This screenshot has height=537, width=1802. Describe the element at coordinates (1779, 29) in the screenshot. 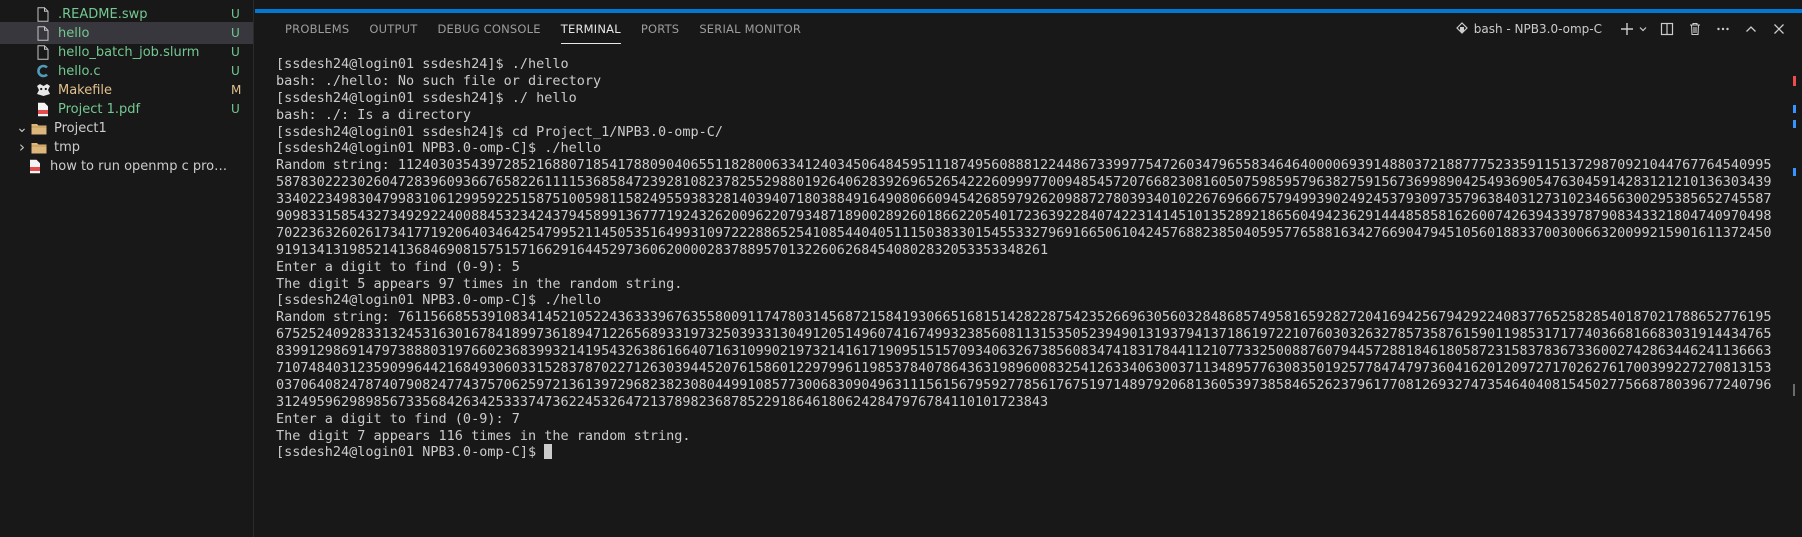

I see `close-icon` at that location.